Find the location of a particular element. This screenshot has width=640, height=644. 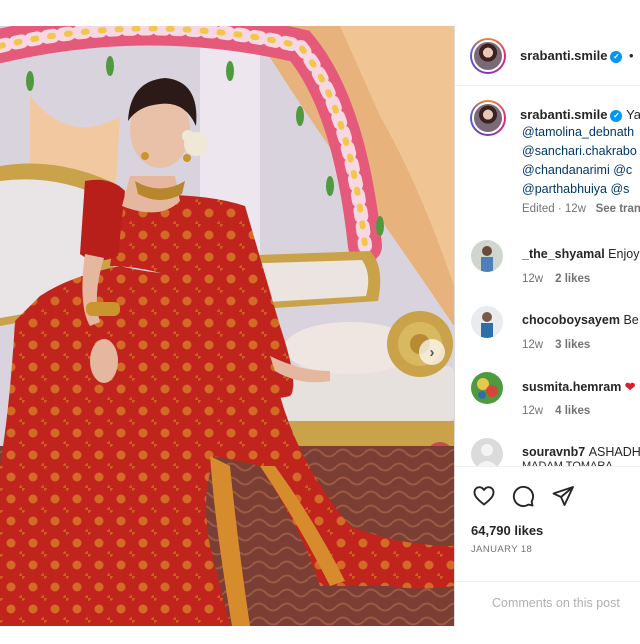

comment-item: susmita.hemram ❤ 12w 4 likes is located at coordinates (547, 405).